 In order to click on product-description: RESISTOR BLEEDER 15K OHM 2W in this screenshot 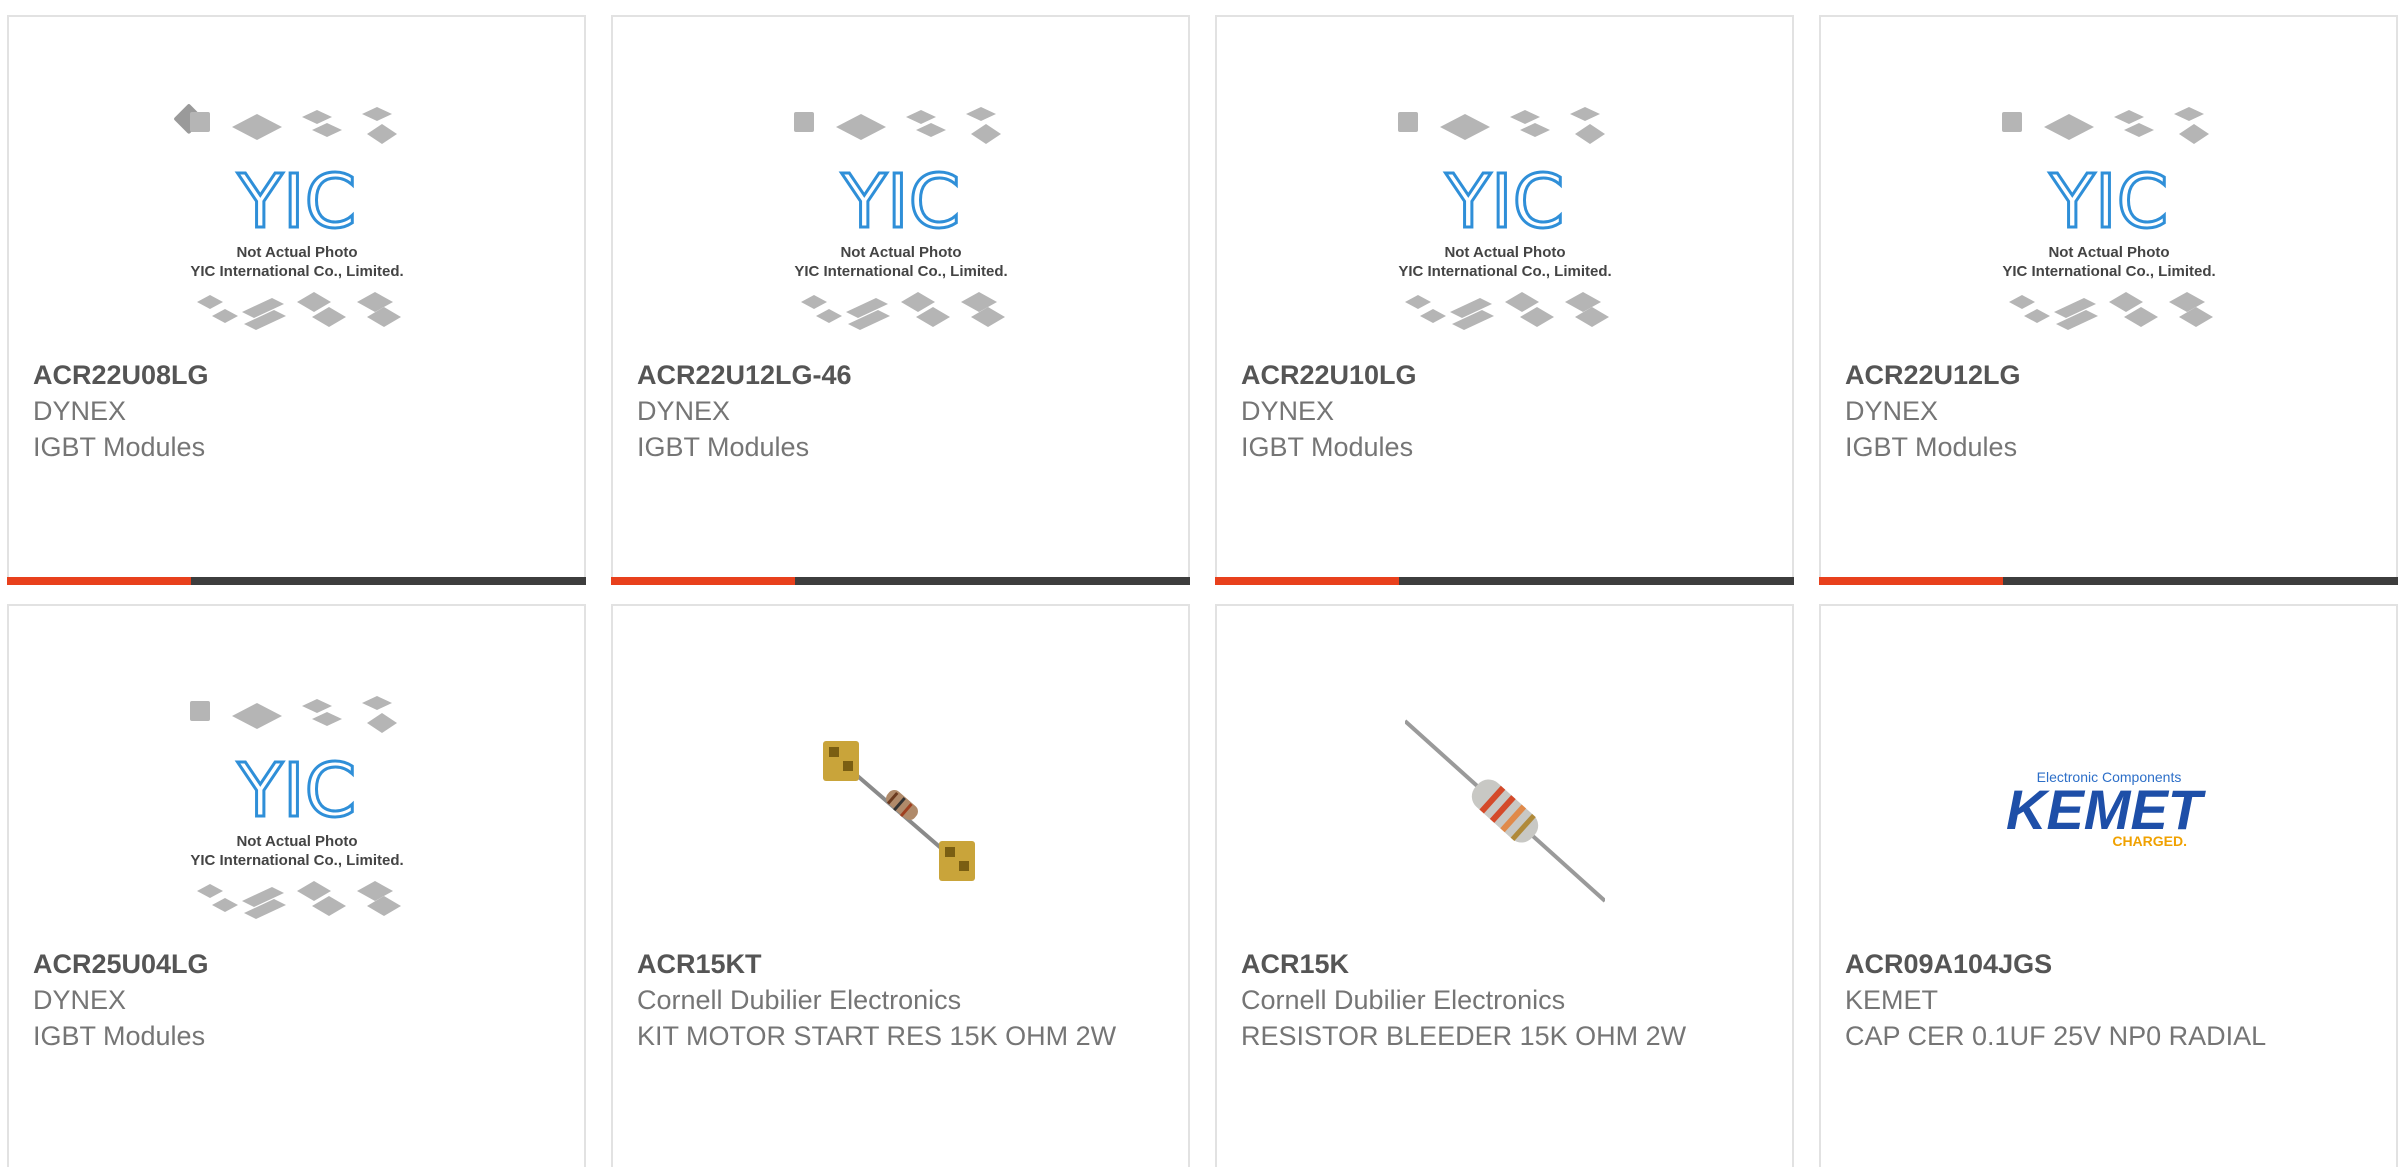, I will do `click(1464, 1036)`.